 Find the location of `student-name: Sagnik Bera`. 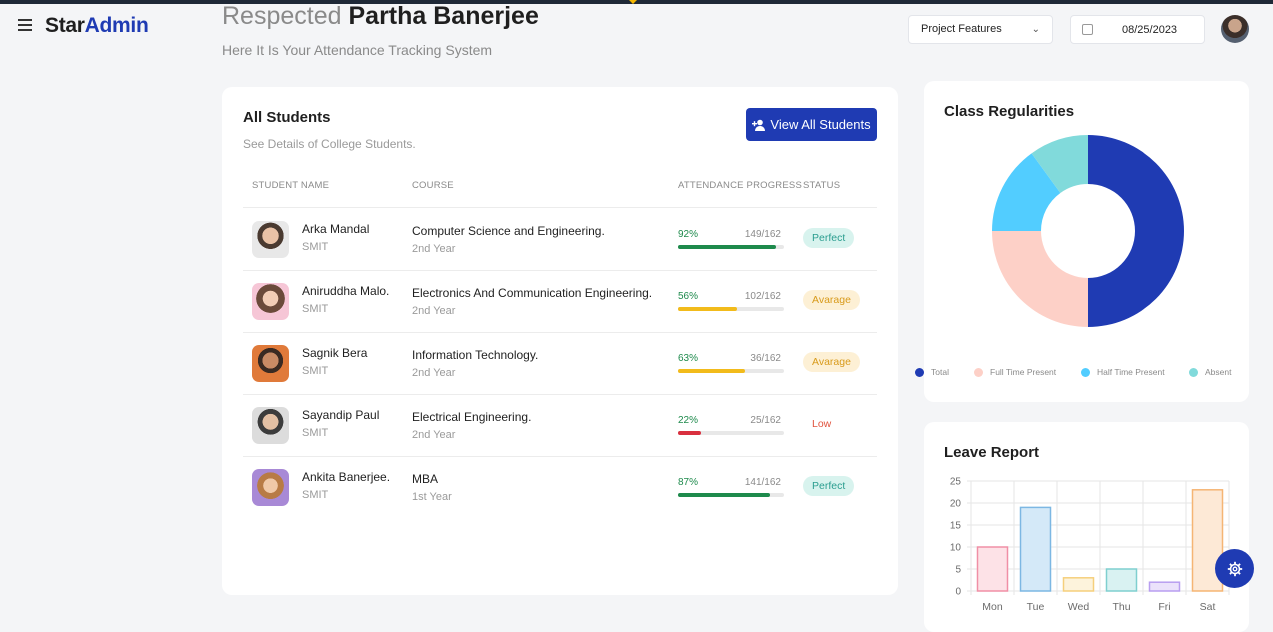

student-name: Sagnik Bera is located at coordinates (335, 353).